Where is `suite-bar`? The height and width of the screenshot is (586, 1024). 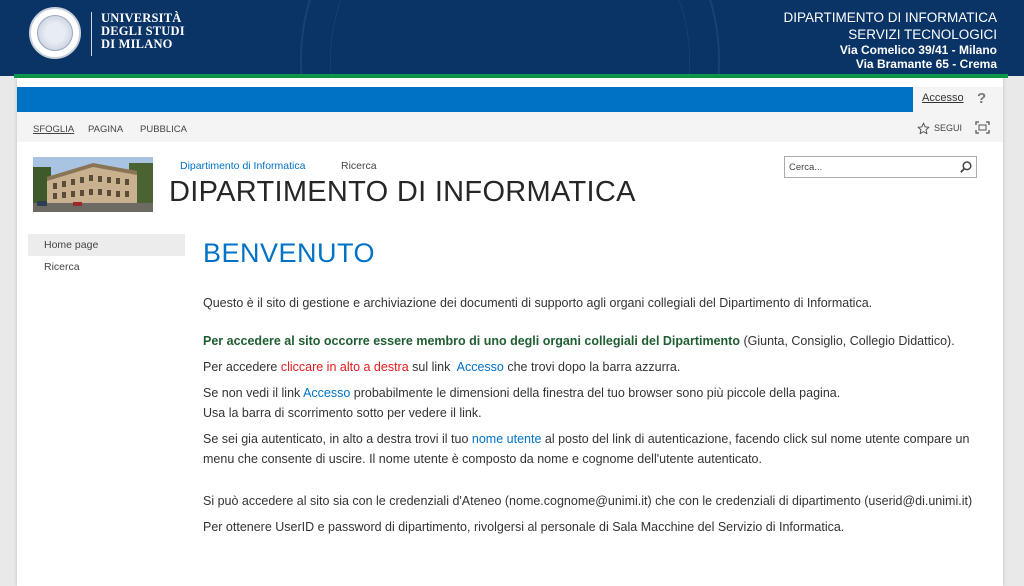
suite-bar is located at coordinates (510, 99).